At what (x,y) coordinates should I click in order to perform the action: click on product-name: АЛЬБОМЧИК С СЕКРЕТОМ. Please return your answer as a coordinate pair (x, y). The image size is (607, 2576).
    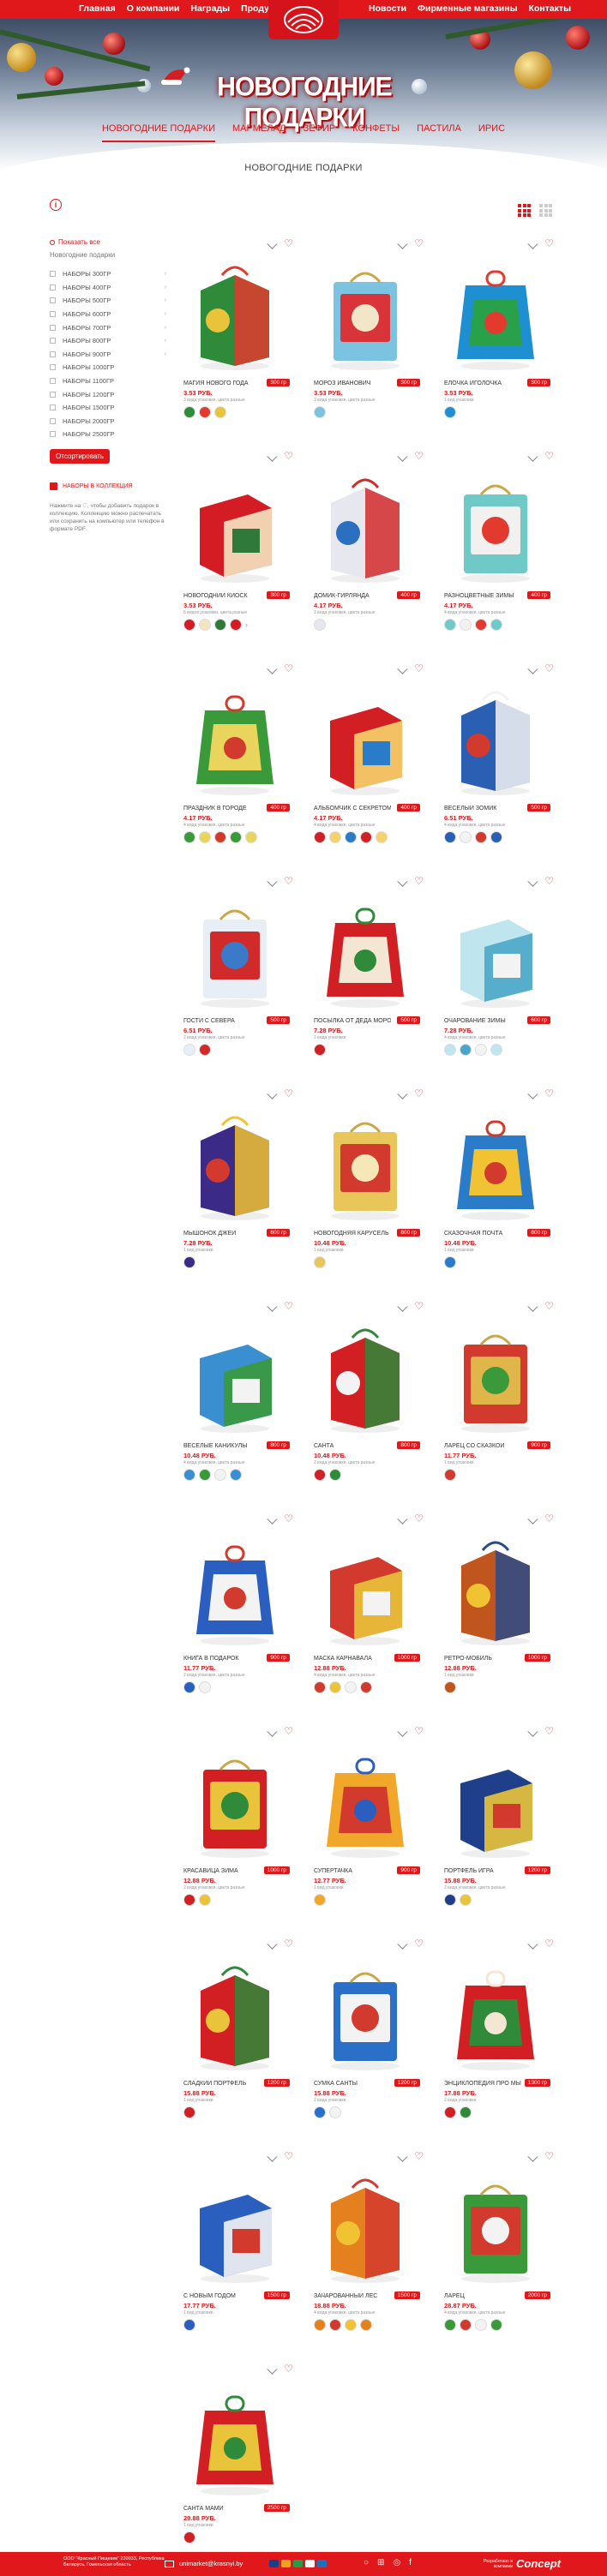
    Looking at the image, I should click on (353, 809).